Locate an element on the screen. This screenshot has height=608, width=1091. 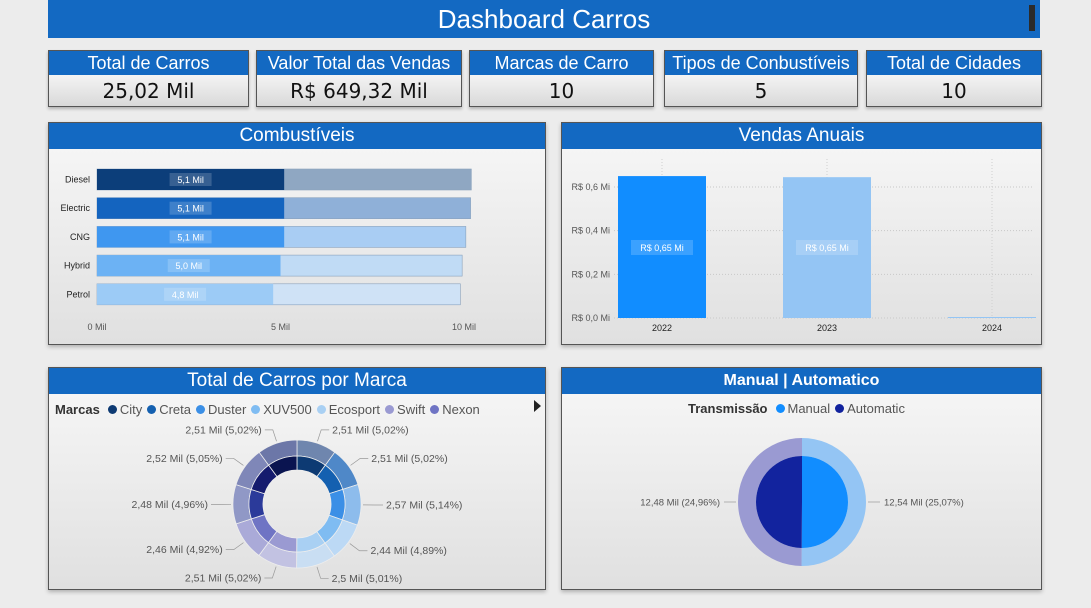
page-title: Dashboard Carros is located at coordinates (544, 18).